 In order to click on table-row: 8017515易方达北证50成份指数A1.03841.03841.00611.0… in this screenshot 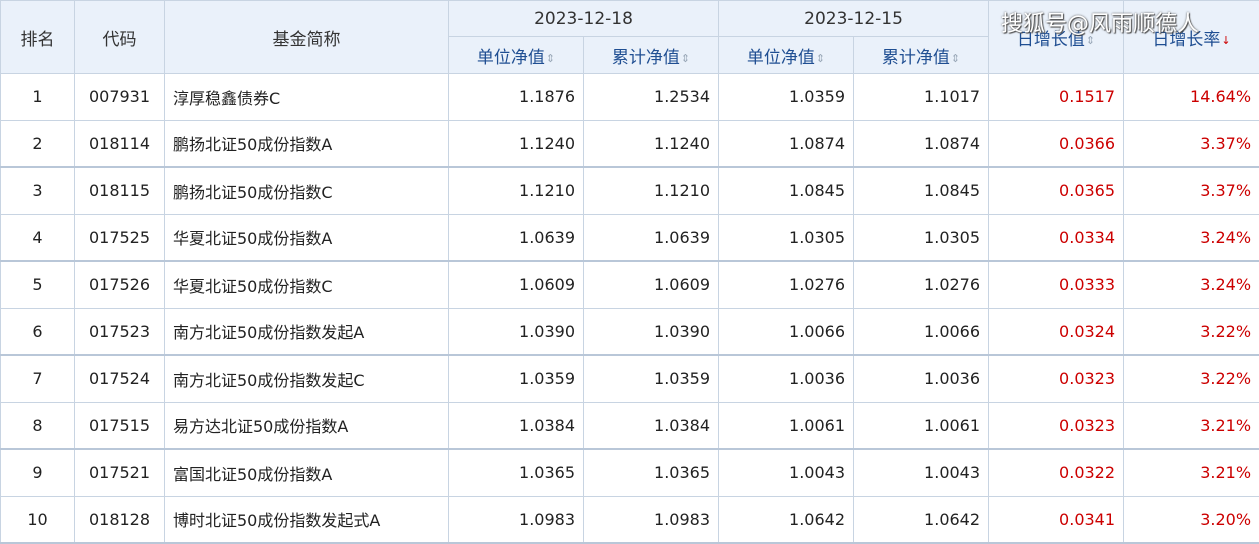, I will do `click(630, 425)`.